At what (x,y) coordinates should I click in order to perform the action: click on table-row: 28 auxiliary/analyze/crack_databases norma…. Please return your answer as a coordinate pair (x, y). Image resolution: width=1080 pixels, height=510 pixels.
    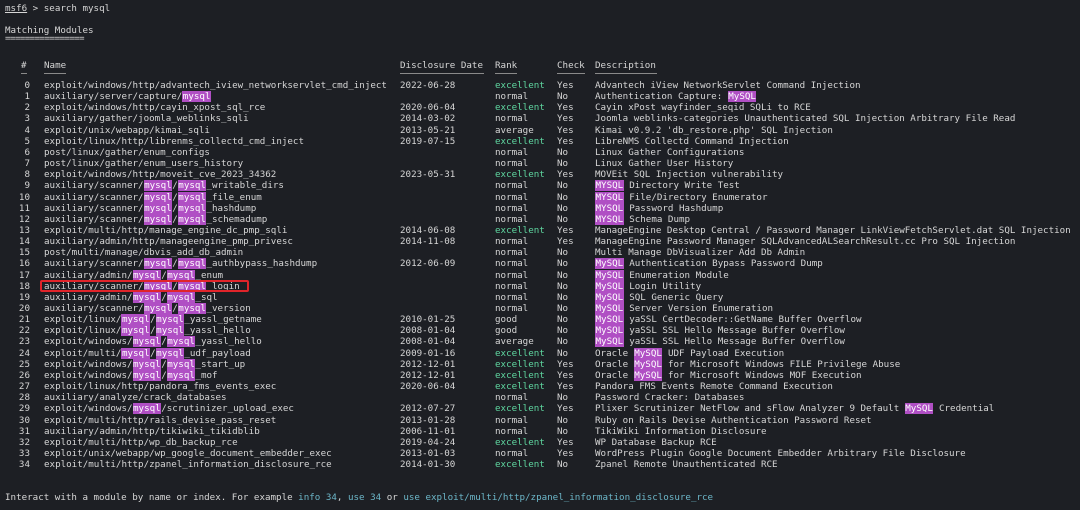
    Looking at the image, I should click on (540, 397).